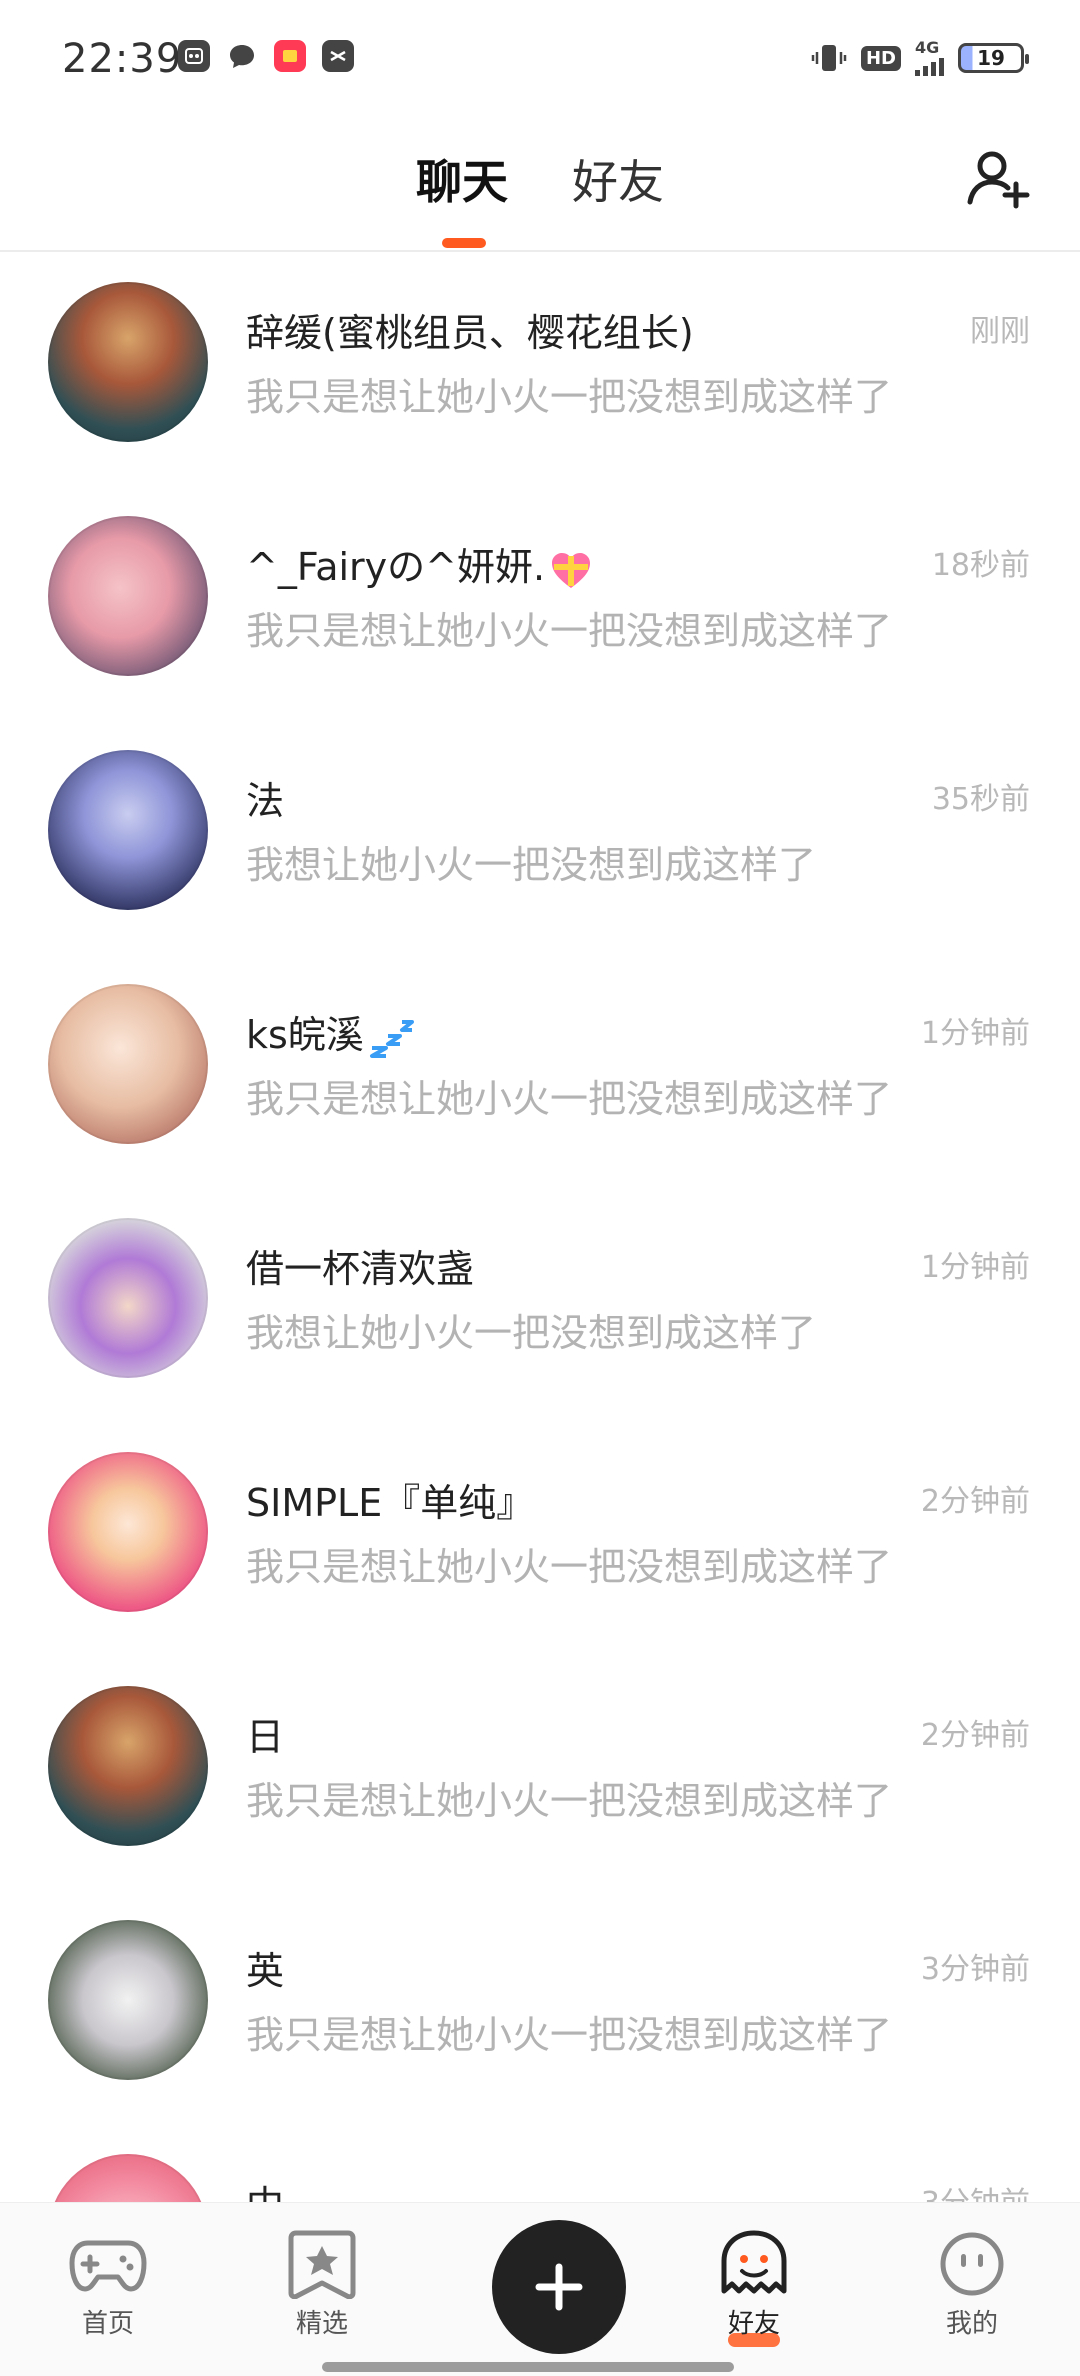 This screenshot has width=1080, height=2376. I want to click on battery-icon: 19, so click(993, 58).